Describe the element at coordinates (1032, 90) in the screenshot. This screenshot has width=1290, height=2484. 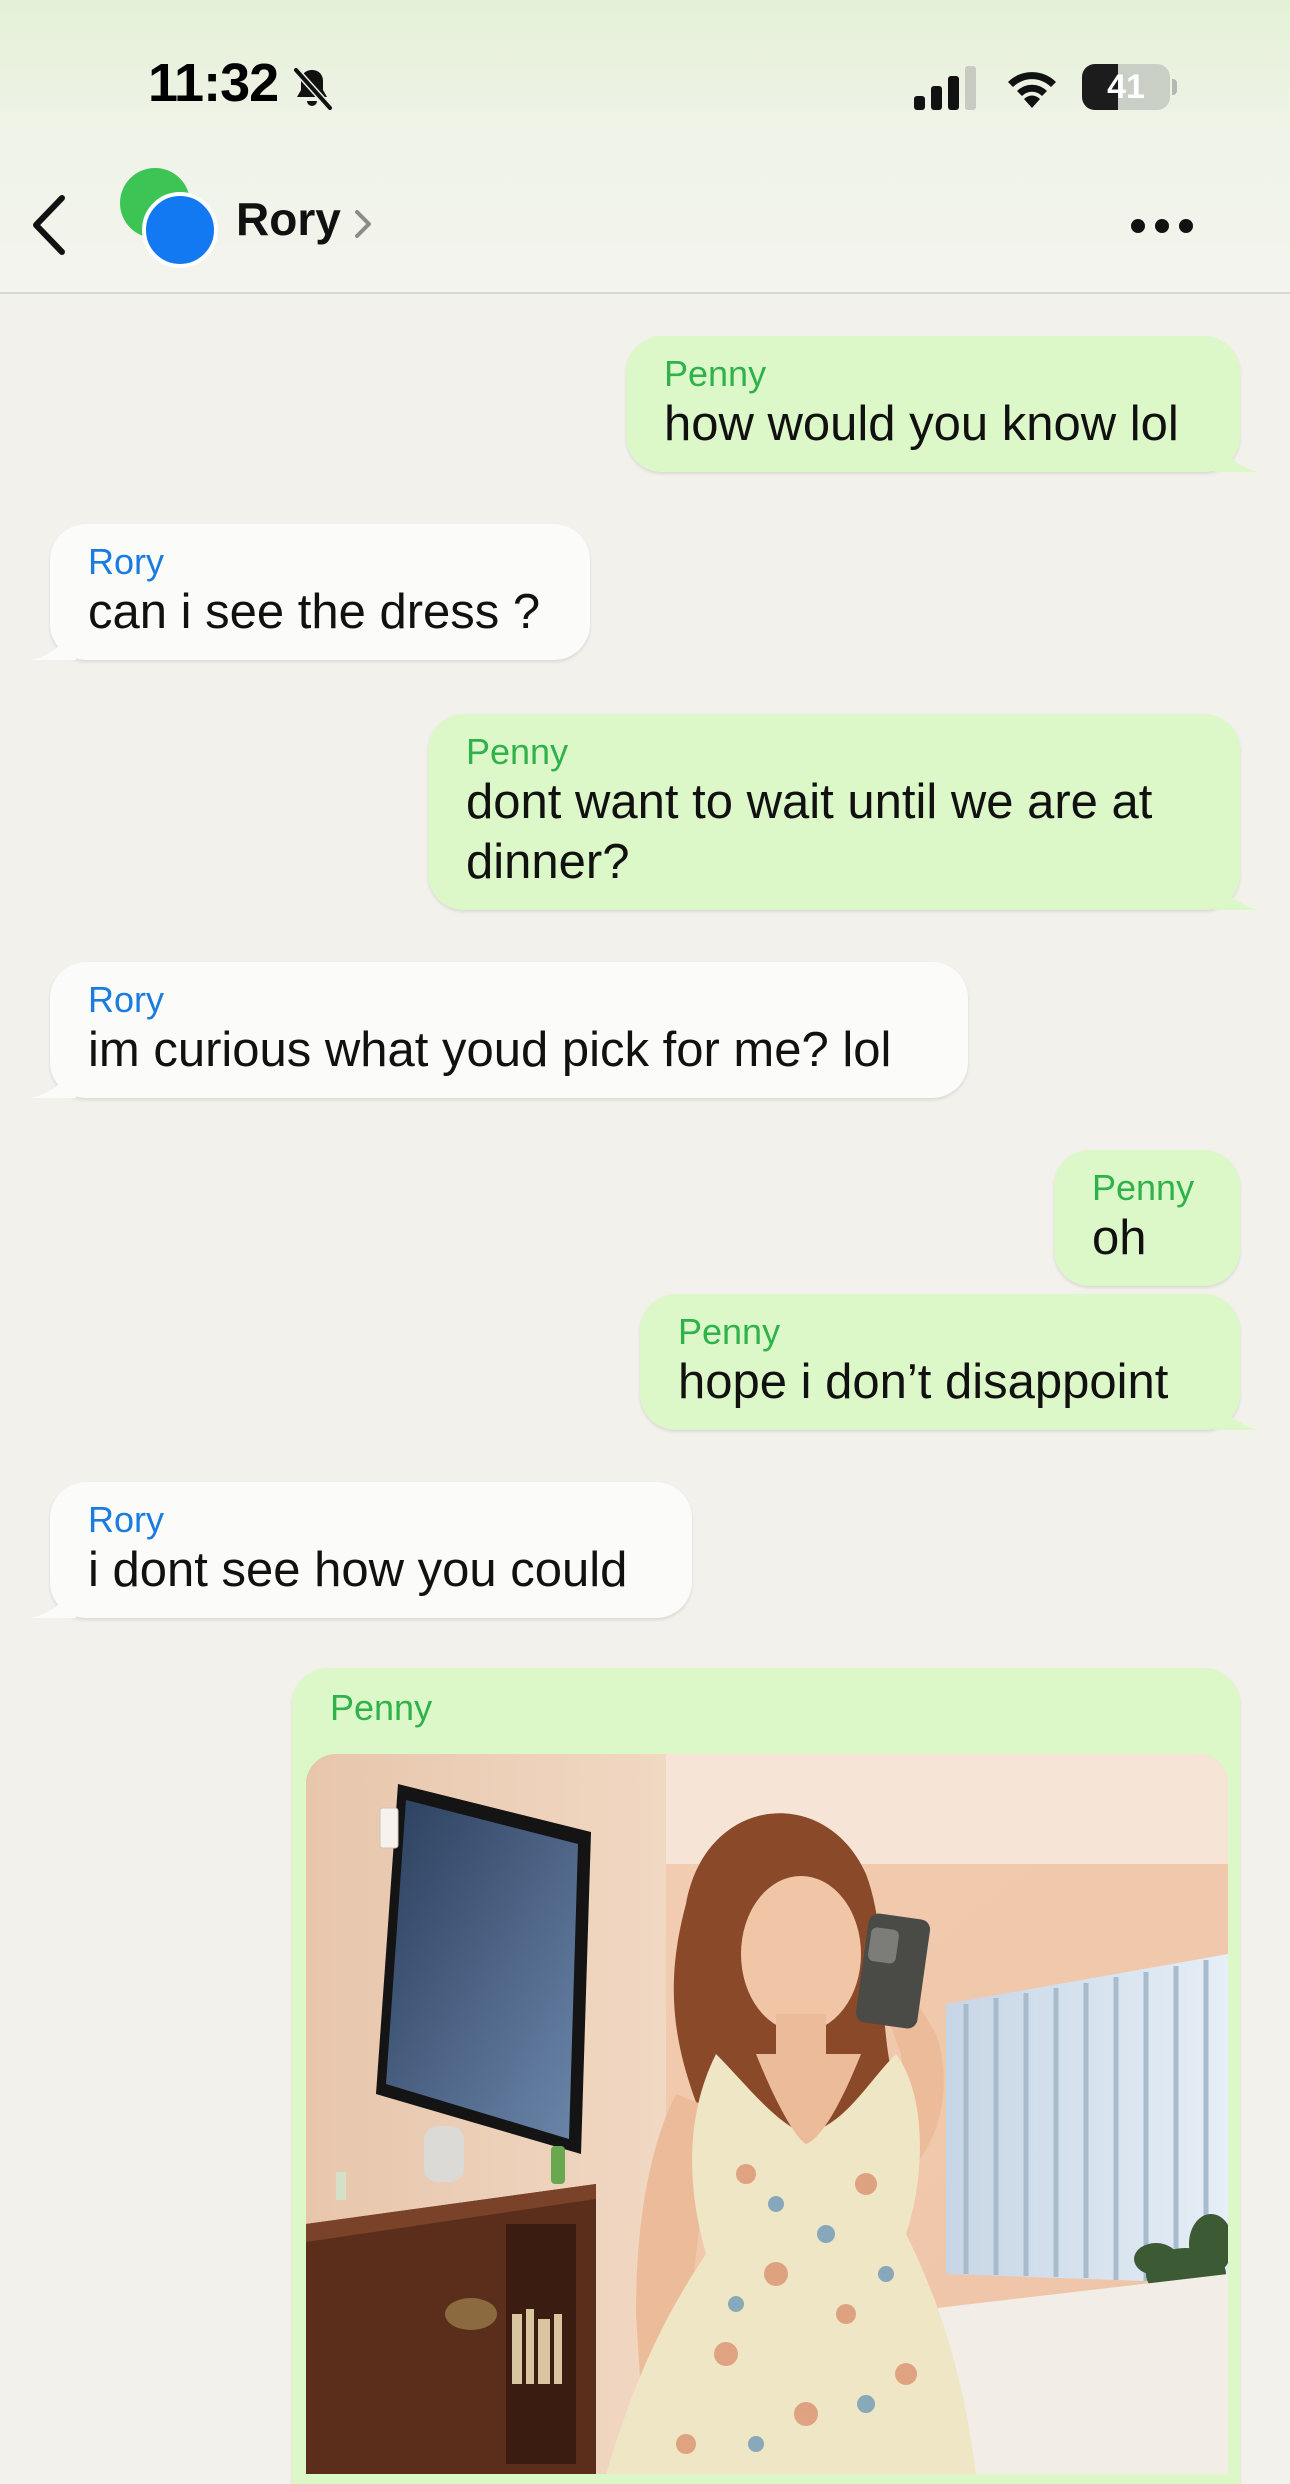
I see `wifi-icon` at that location.